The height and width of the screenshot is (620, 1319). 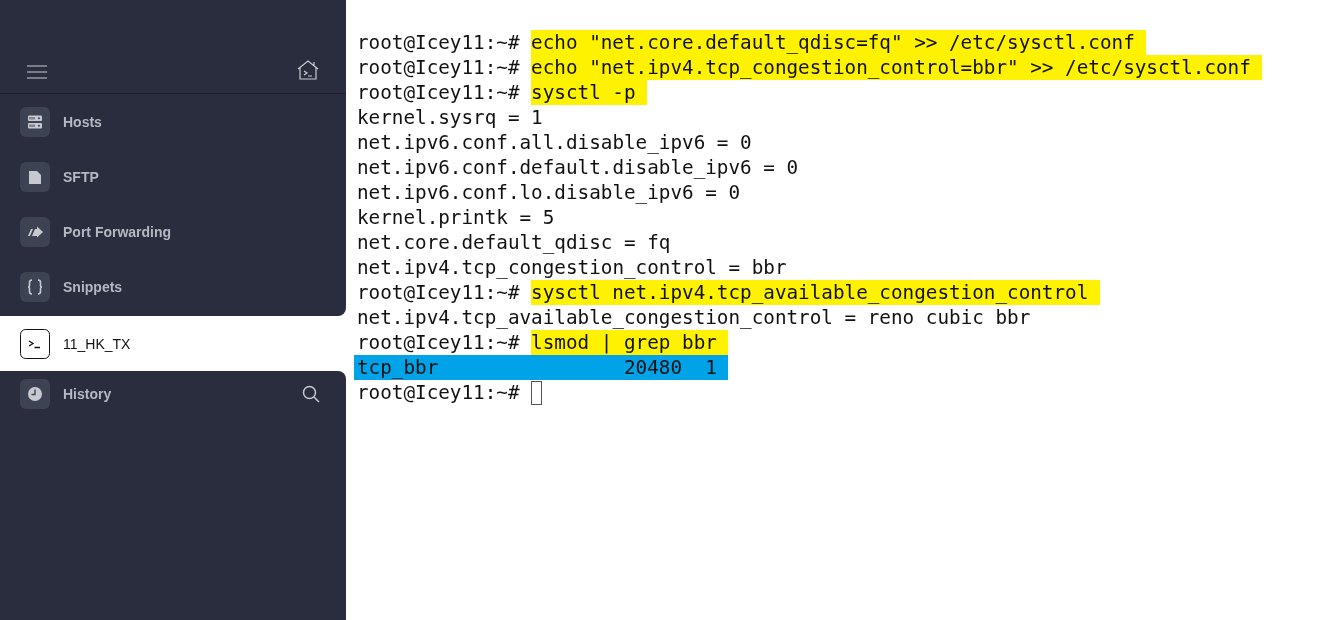 What do you see at coordinates (173, 394) in the screenshot?
I see `sidebar-item: History` at bounding box center [173, 394].